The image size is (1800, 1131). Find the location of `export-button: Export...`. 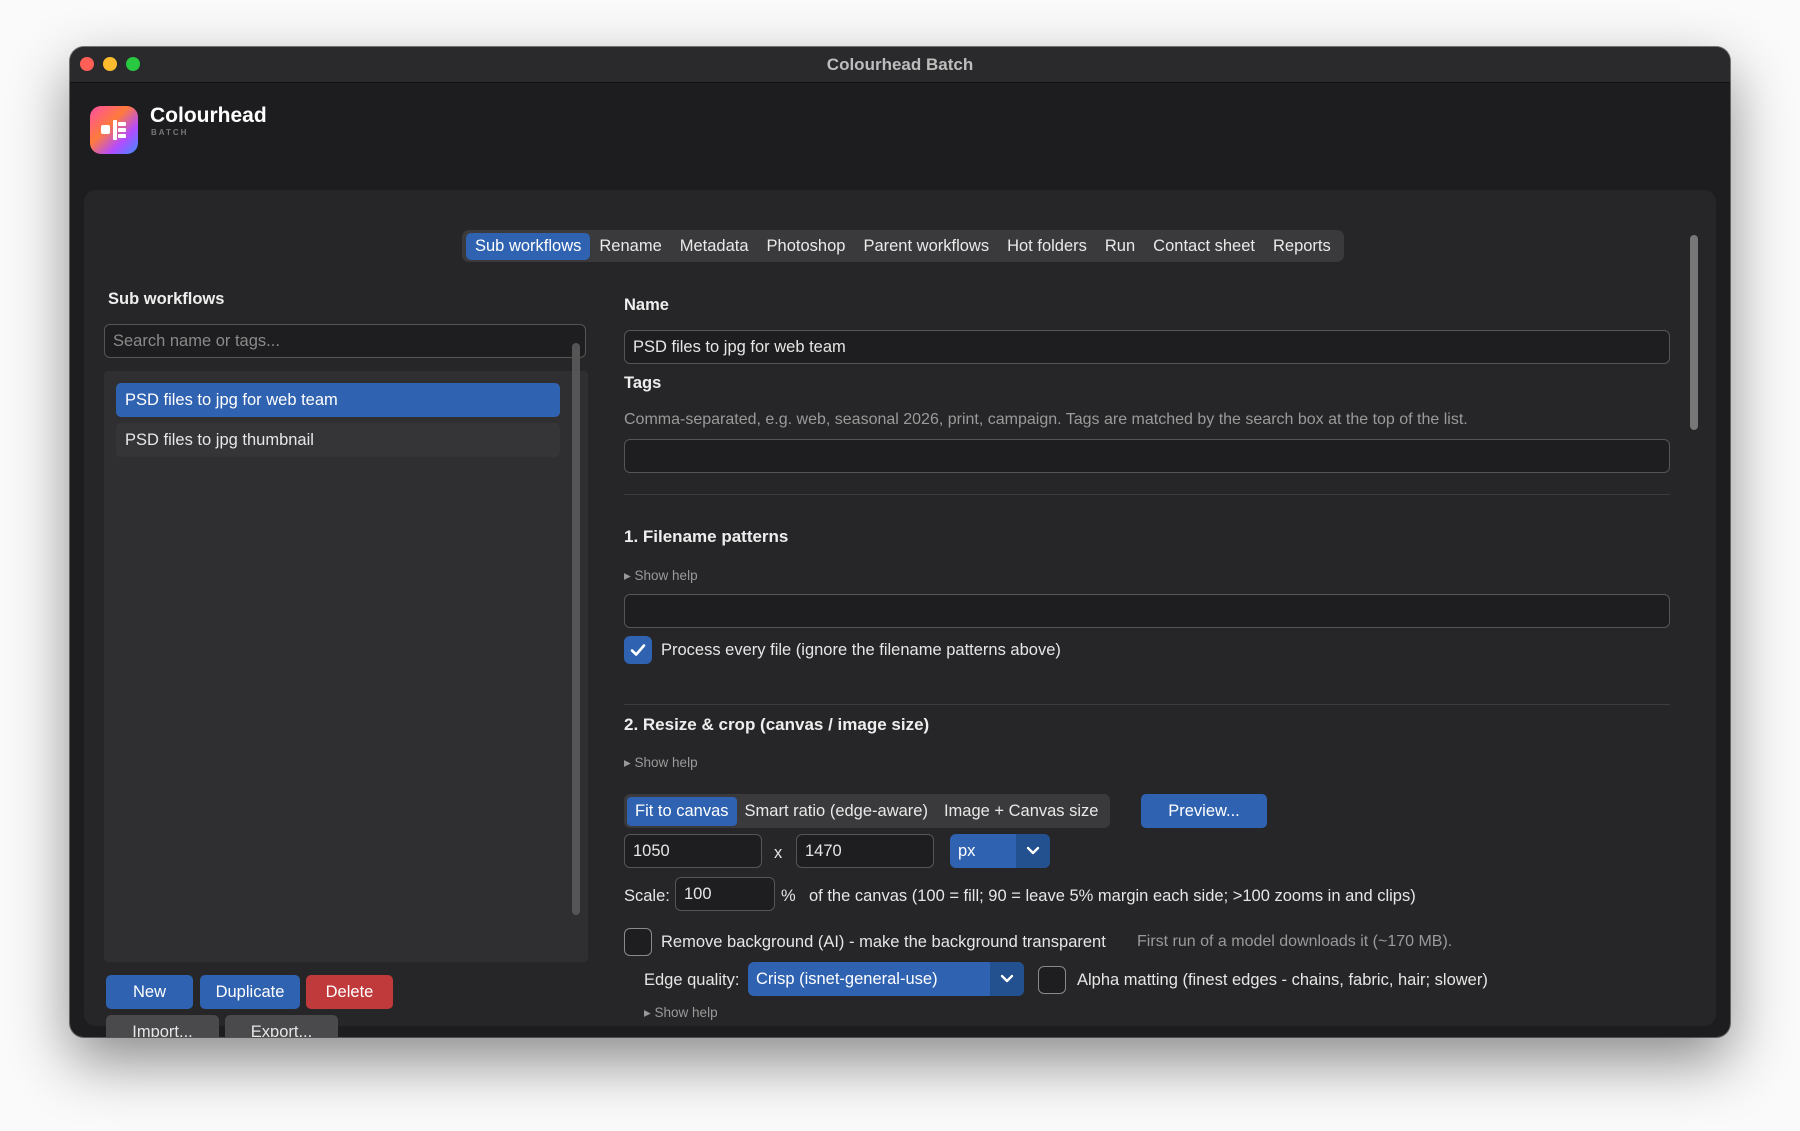

export-button: Export... is located at coordinates (281, 1026).